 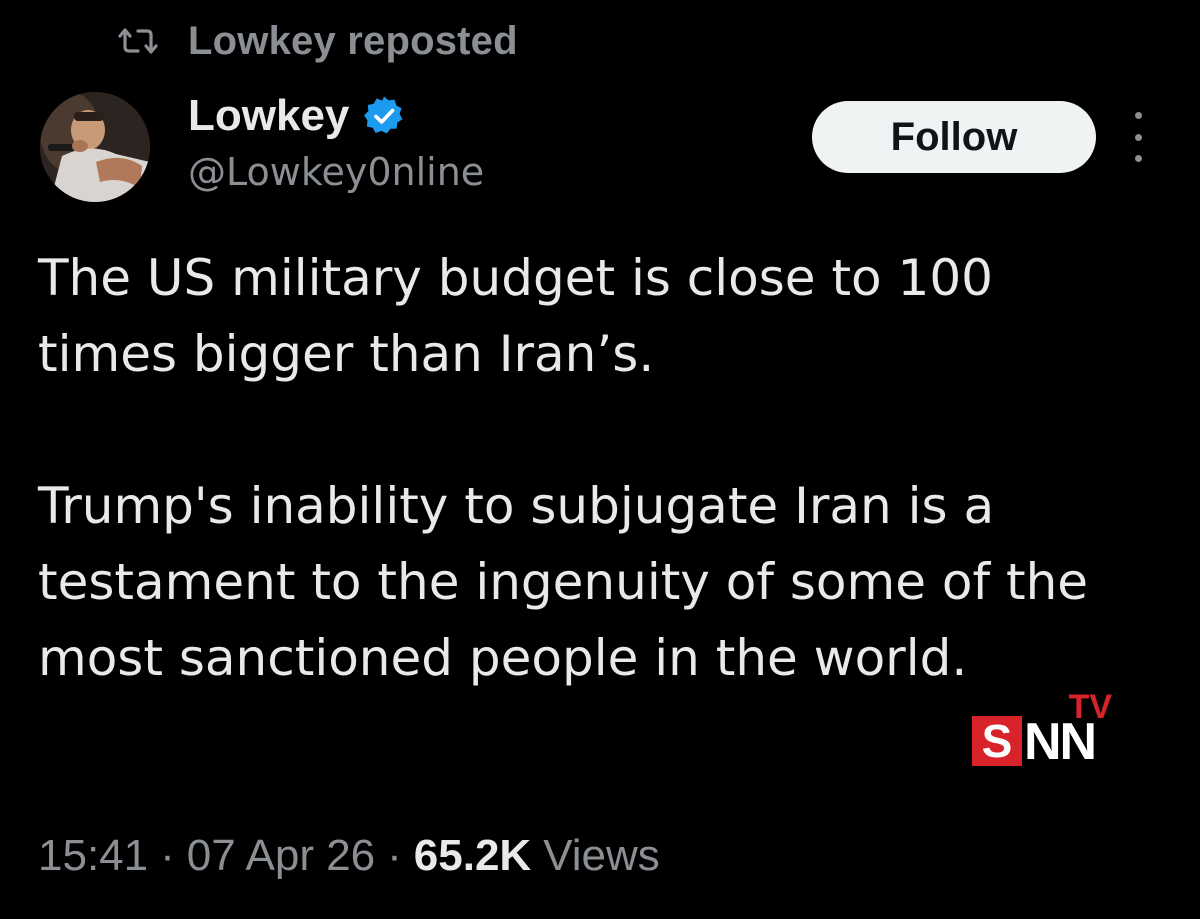 I want to click on snn-tv-watermark: TV S NN, so click(x=1046, y=729).